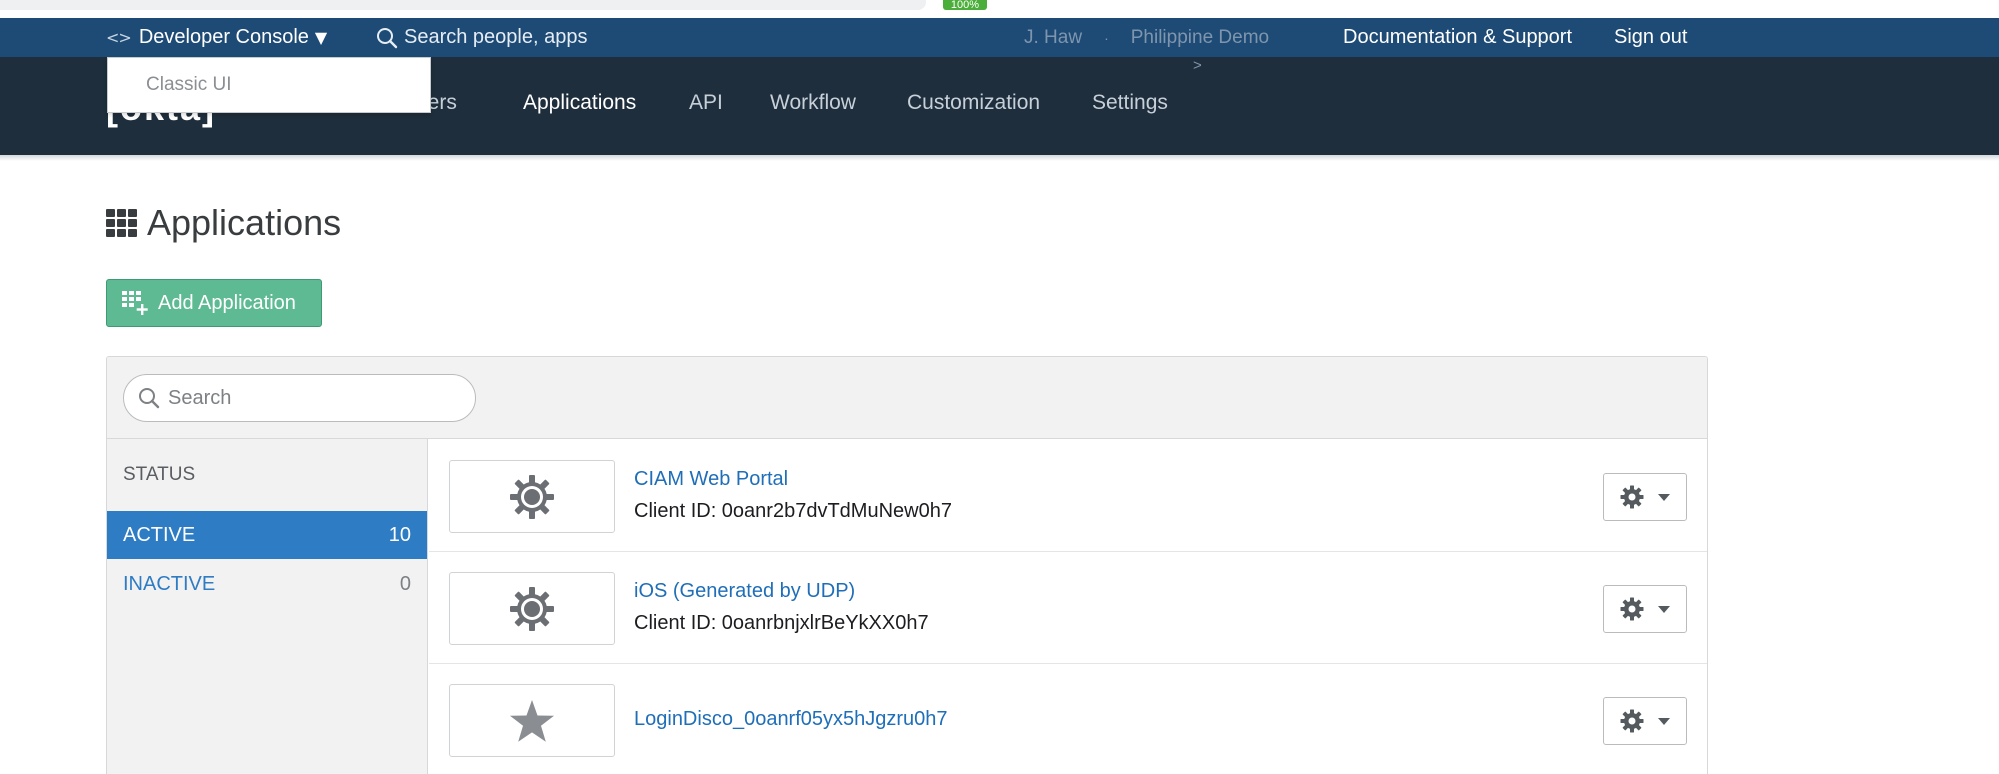 The height and width of the screenshot is (774, 1999). I want to click on global-search-placeholder: Search people, apps, so click(496, 37).